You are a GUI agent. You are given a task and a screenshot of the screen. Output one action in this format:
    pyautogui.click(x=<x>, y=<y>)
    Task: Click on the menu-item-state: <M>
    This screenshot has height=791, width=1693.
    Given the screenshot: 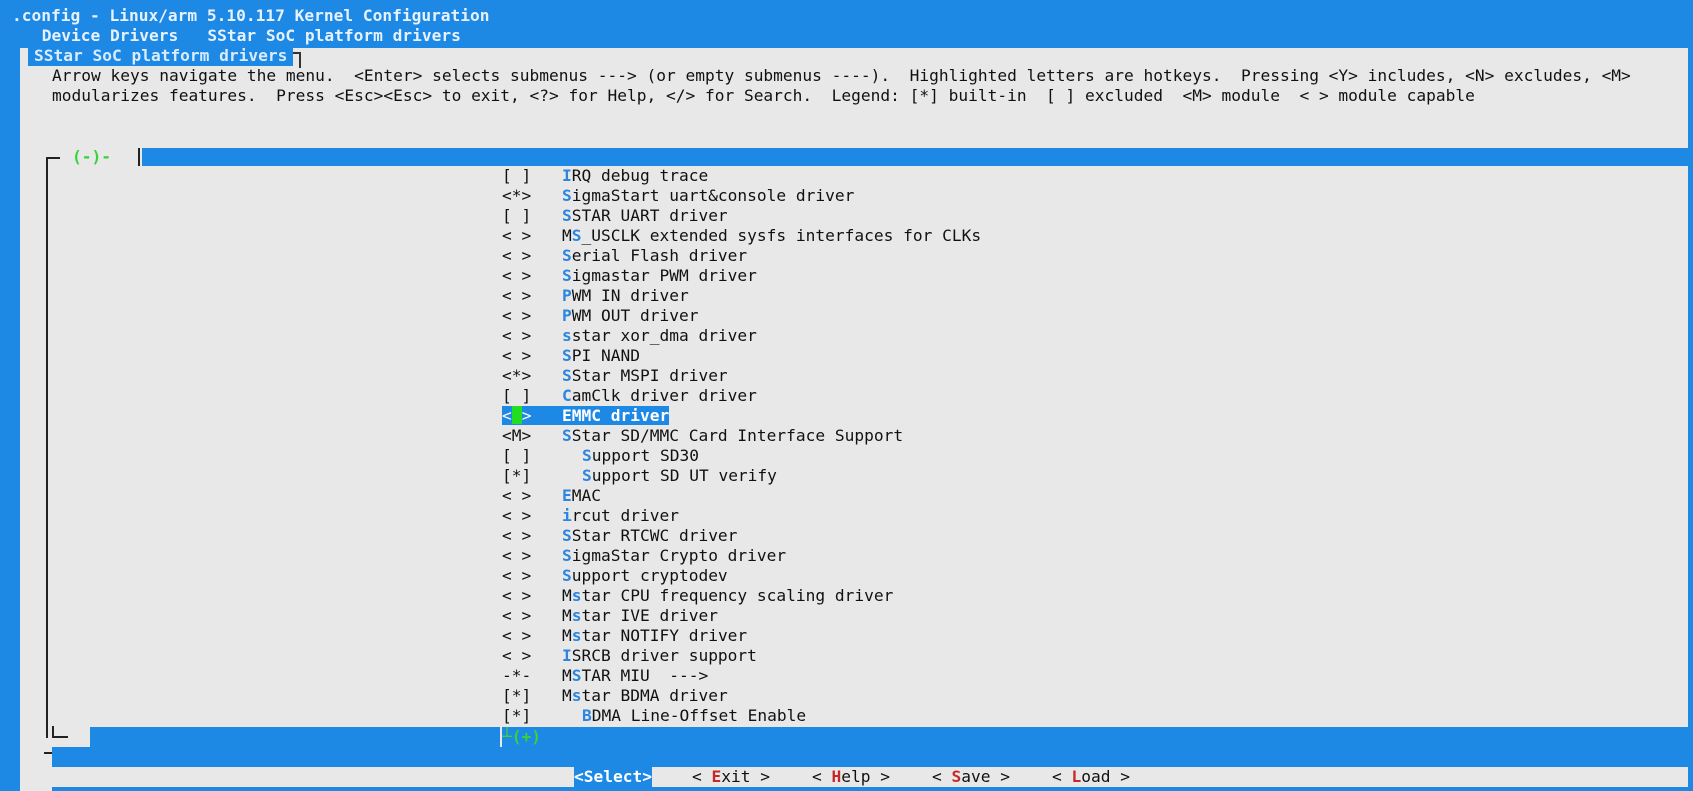 What is the action you would take?
    pyautogui.click(x=532, y=435)
    